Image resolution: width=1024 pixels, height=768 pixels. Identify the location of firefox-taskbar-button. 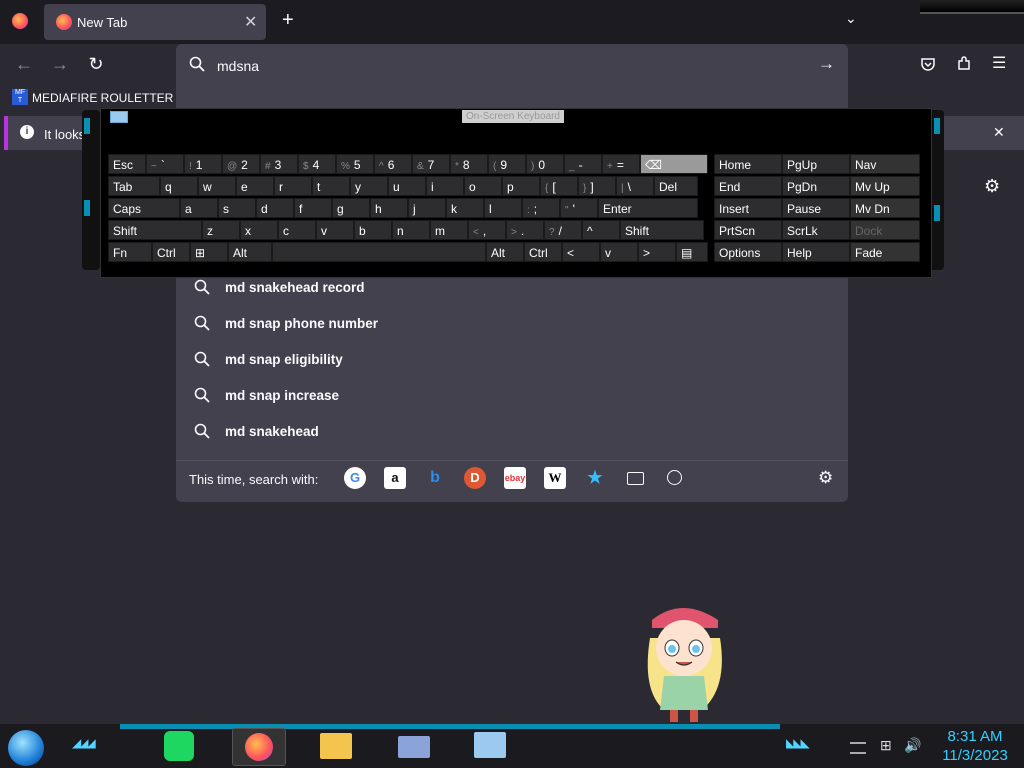
(259, 747).